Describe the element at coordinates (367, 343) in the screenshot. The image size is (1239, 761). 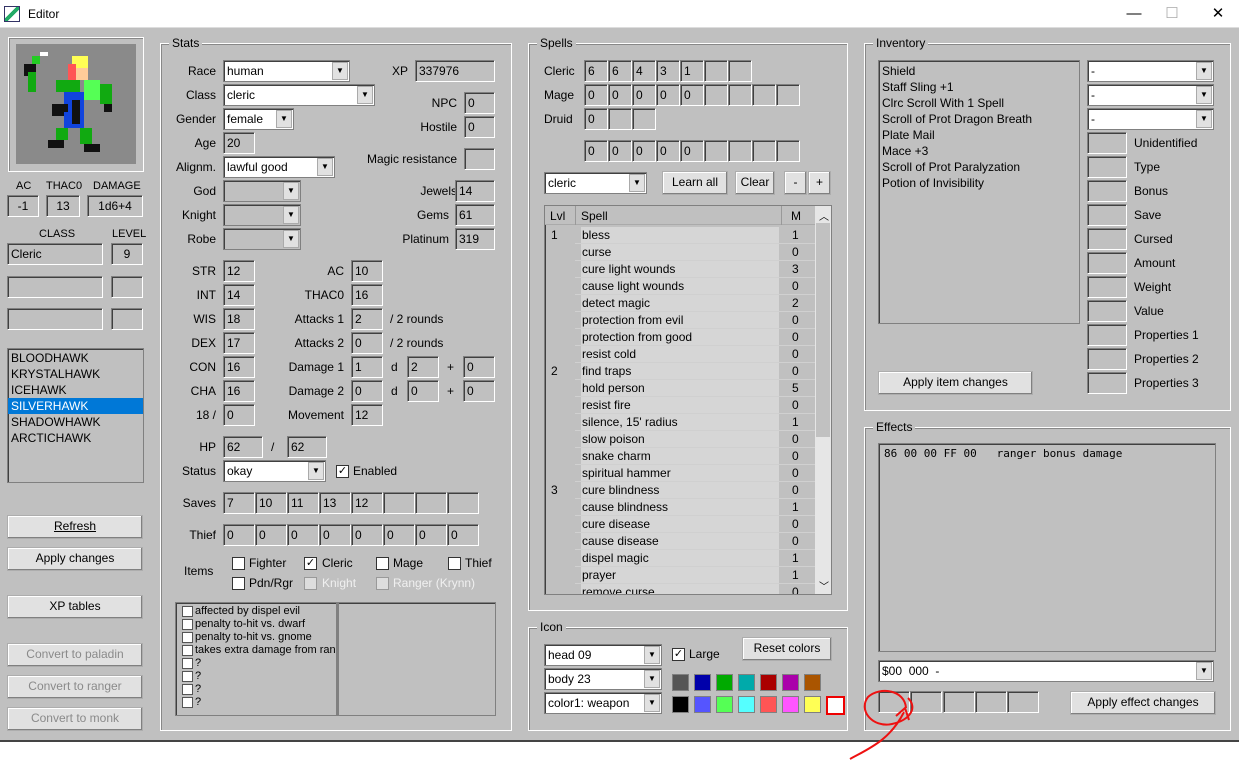
I see `attacks2-field: 0` at that location.